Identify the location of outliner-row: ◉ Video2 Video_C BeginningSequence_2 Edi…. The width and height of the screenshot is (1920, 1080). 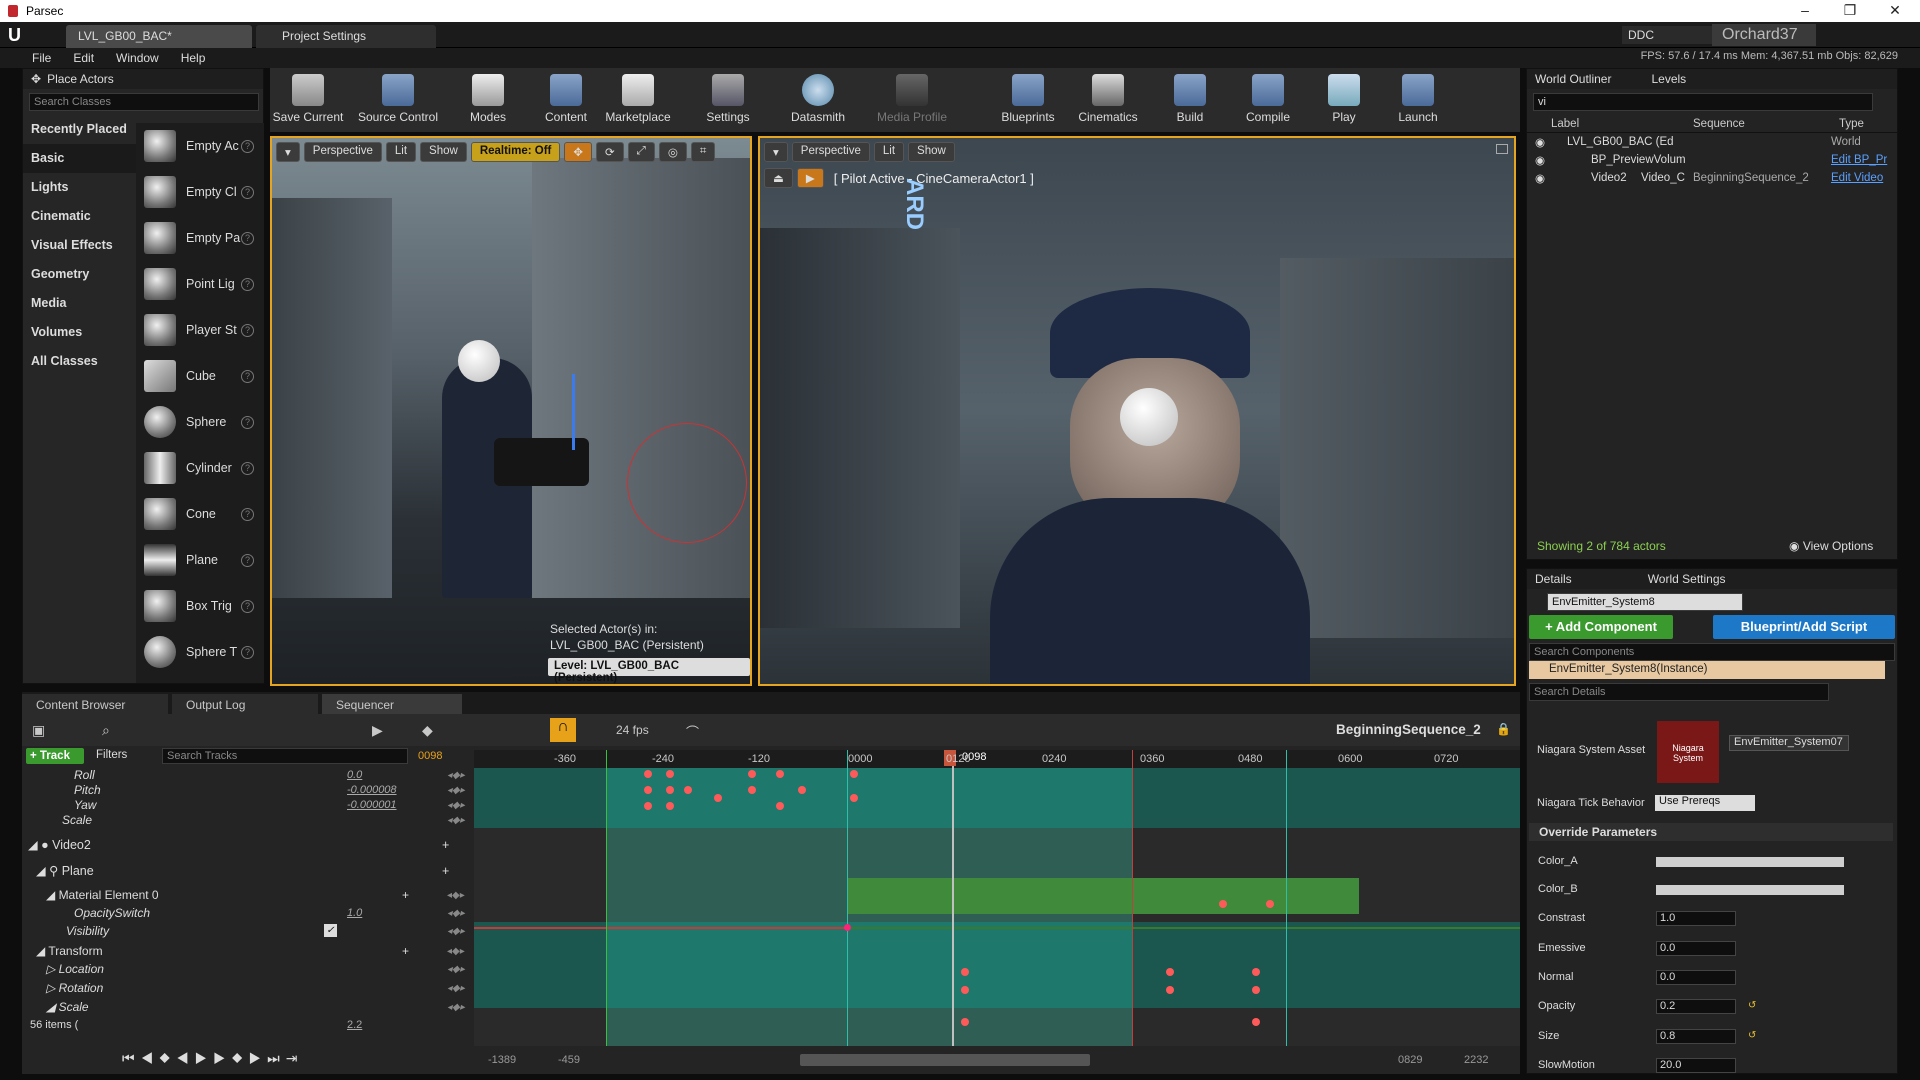
(1712, 178).